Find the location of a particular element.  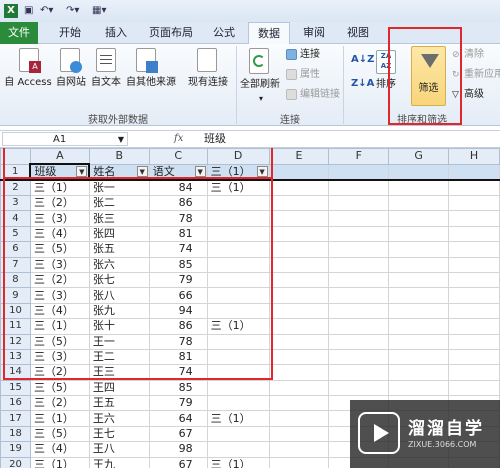

filter-button: 筛选 is located at coordinates (428, 76).